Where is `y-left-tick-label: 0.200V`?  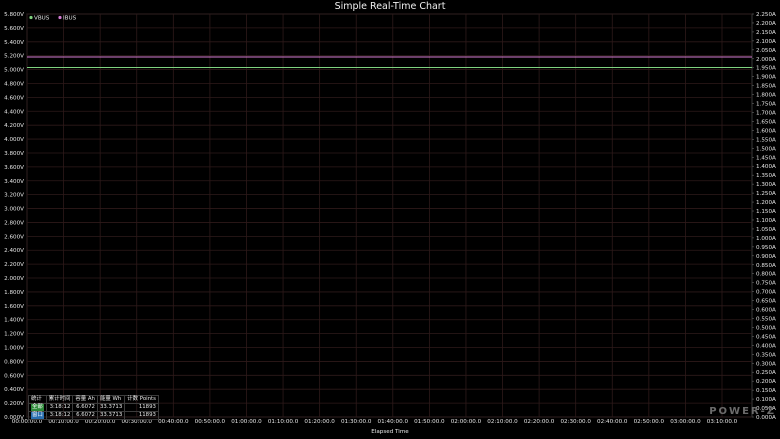
y-left-tick-label: 0.200V is located at coordinates (14, 404).